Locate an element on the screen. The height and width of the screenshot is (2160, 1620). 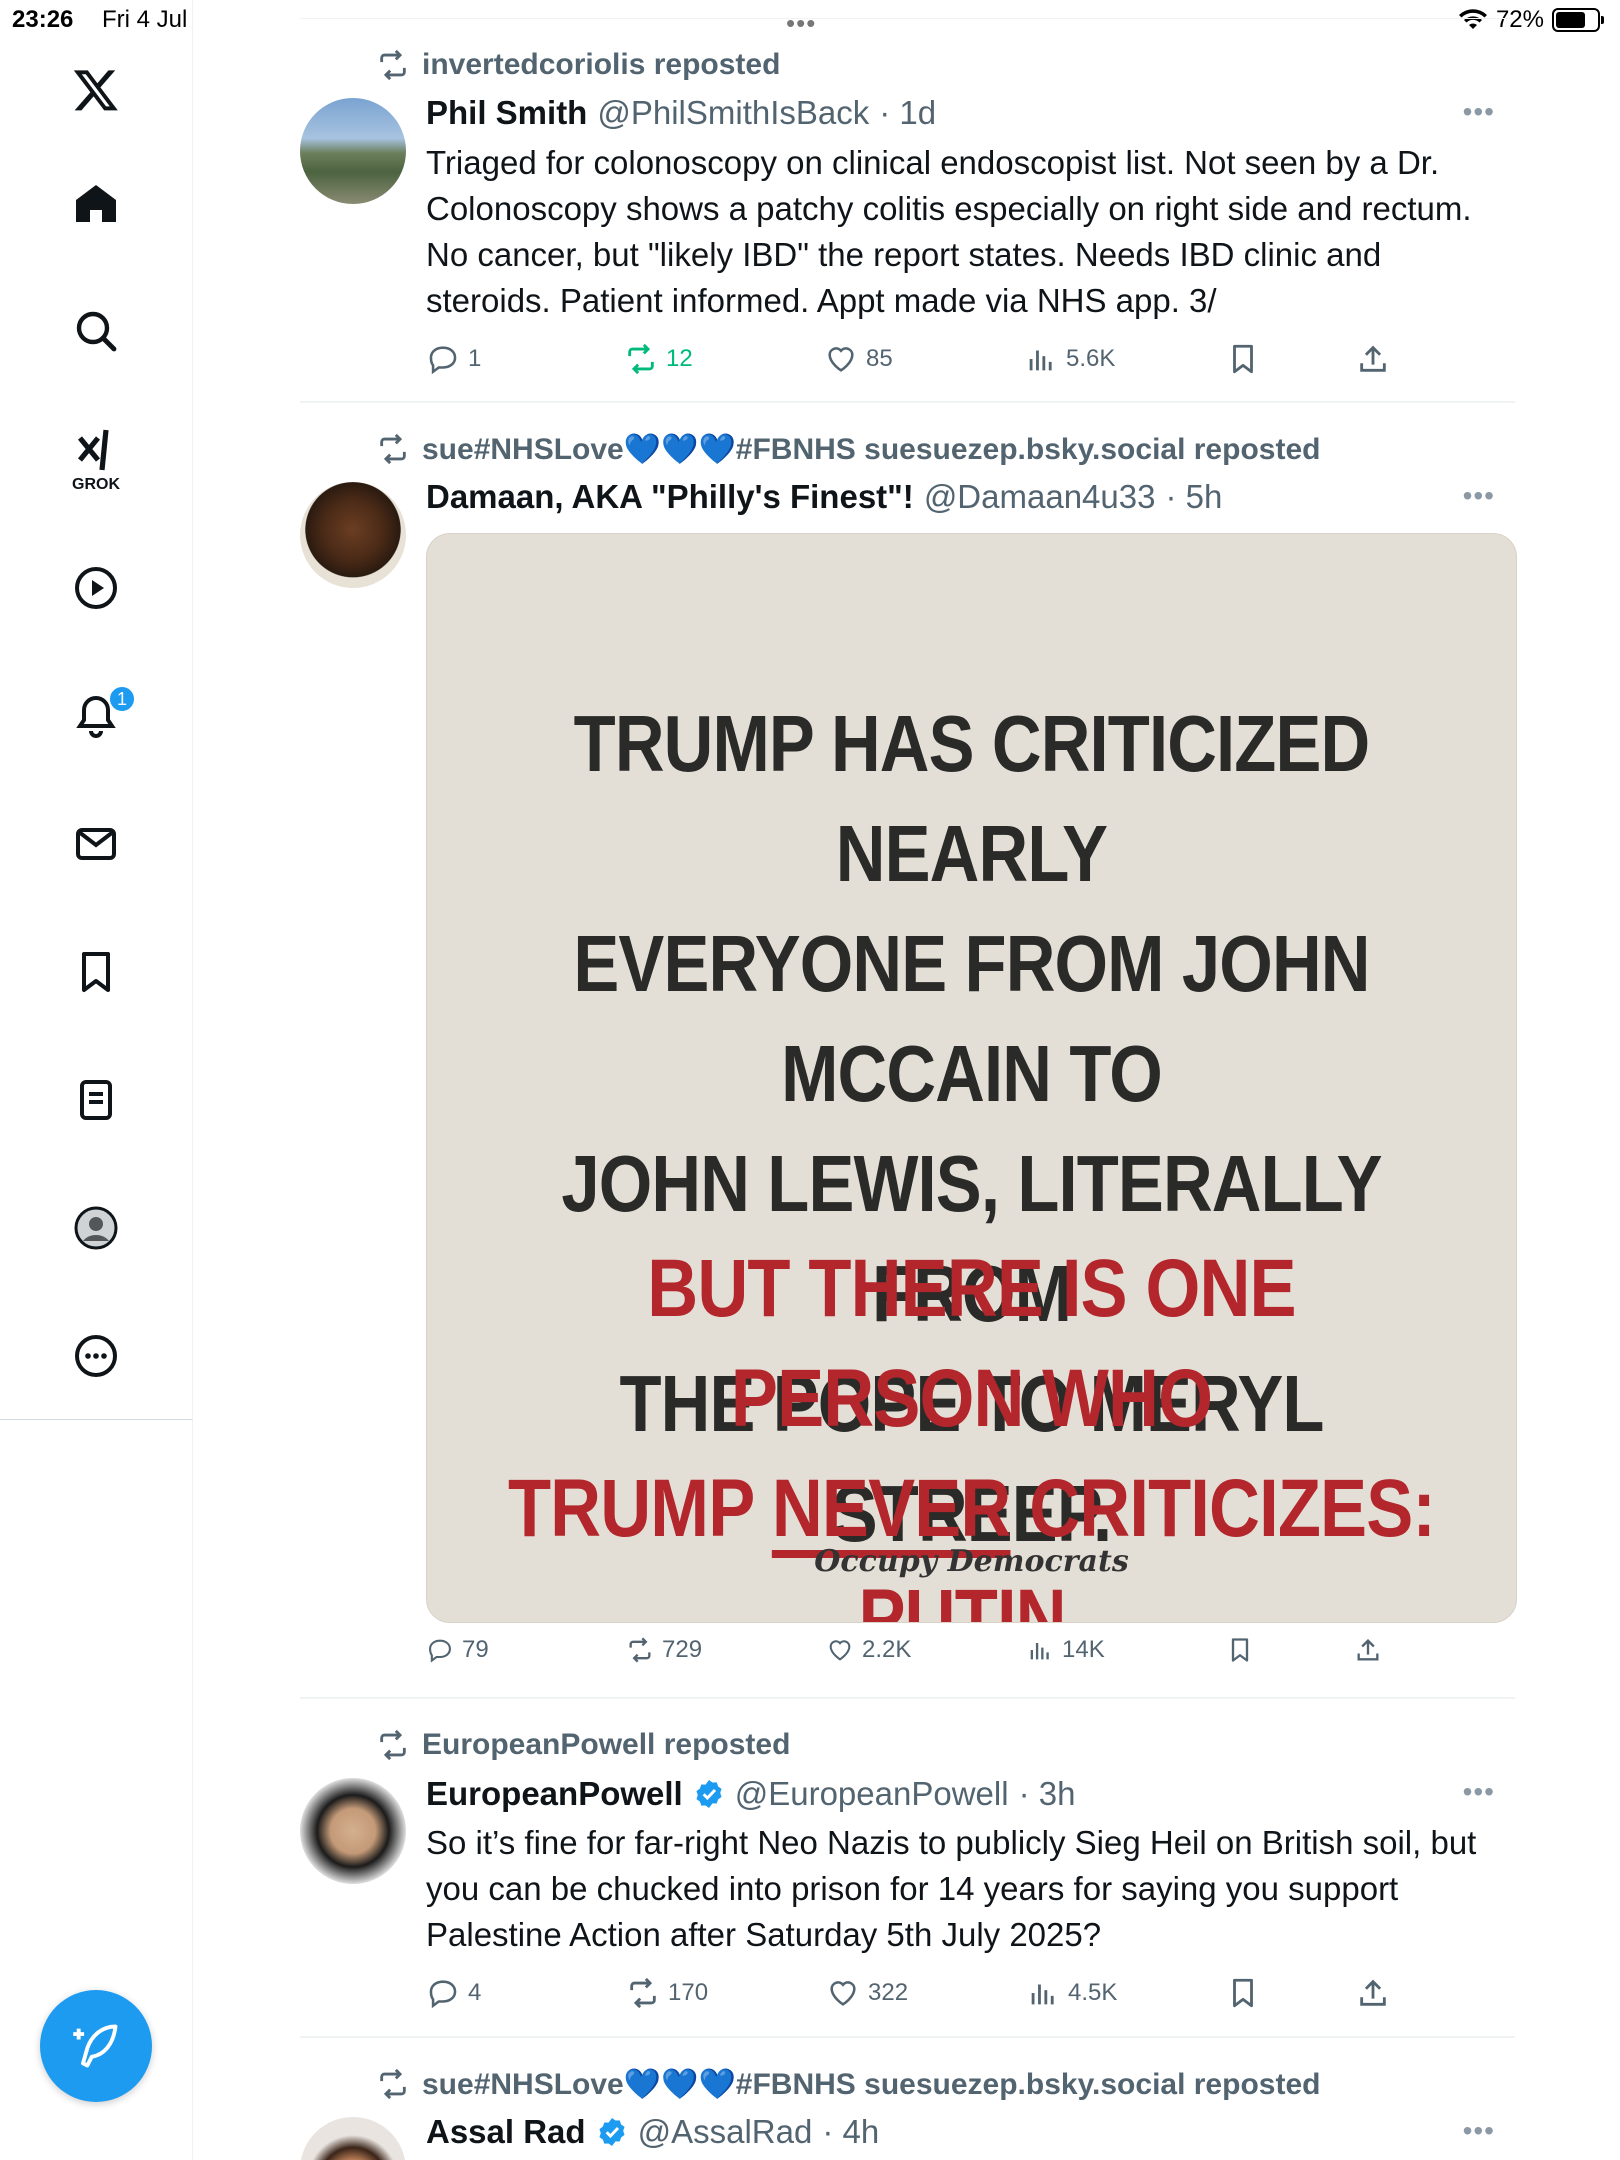
messages-envelope-icon is located at coordinates (96, 844).